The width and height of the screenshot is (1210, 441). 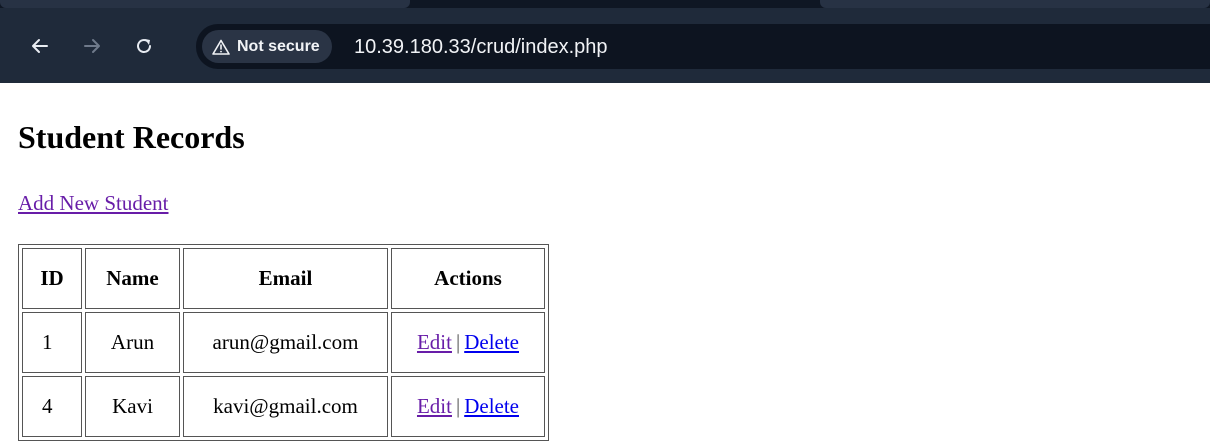 I want to click on security-indicator: Not secure, so click(x=267, y=46).